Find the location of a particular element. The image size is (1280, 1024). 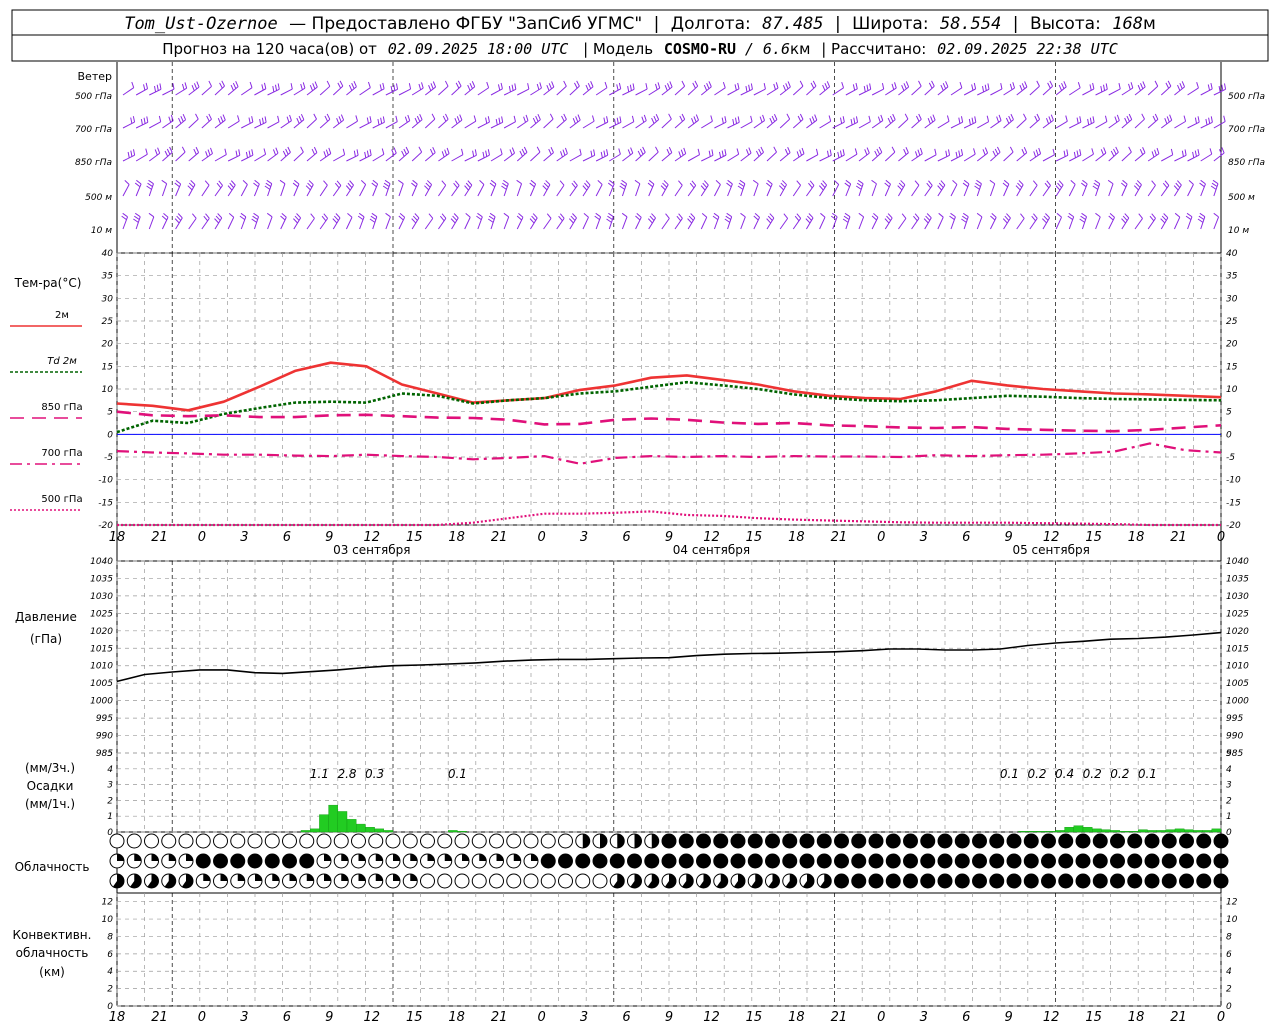

precip-tick-label: 5 is located at coordinates (1229, 754).